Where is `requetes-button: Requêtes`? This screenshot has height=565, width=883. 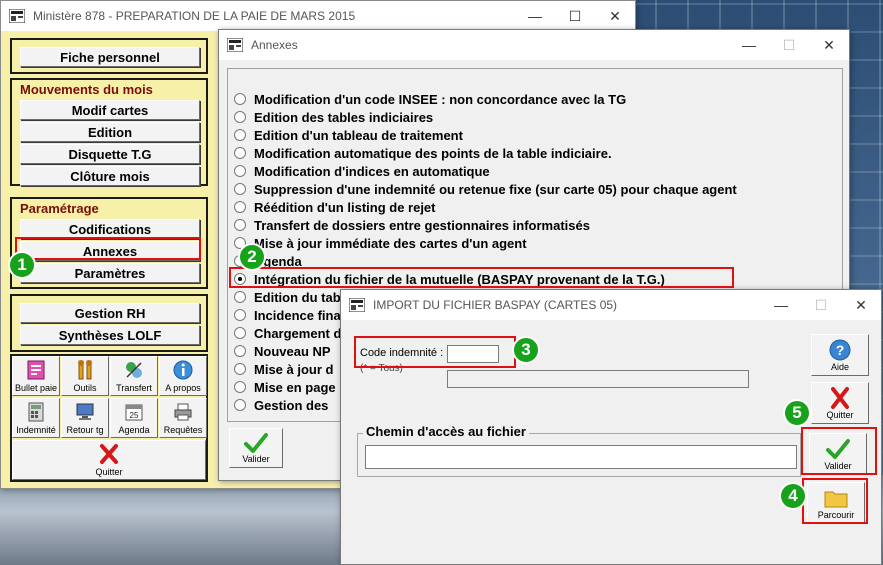 requetes-button: Requêtes is located at coordinates (183, 418).